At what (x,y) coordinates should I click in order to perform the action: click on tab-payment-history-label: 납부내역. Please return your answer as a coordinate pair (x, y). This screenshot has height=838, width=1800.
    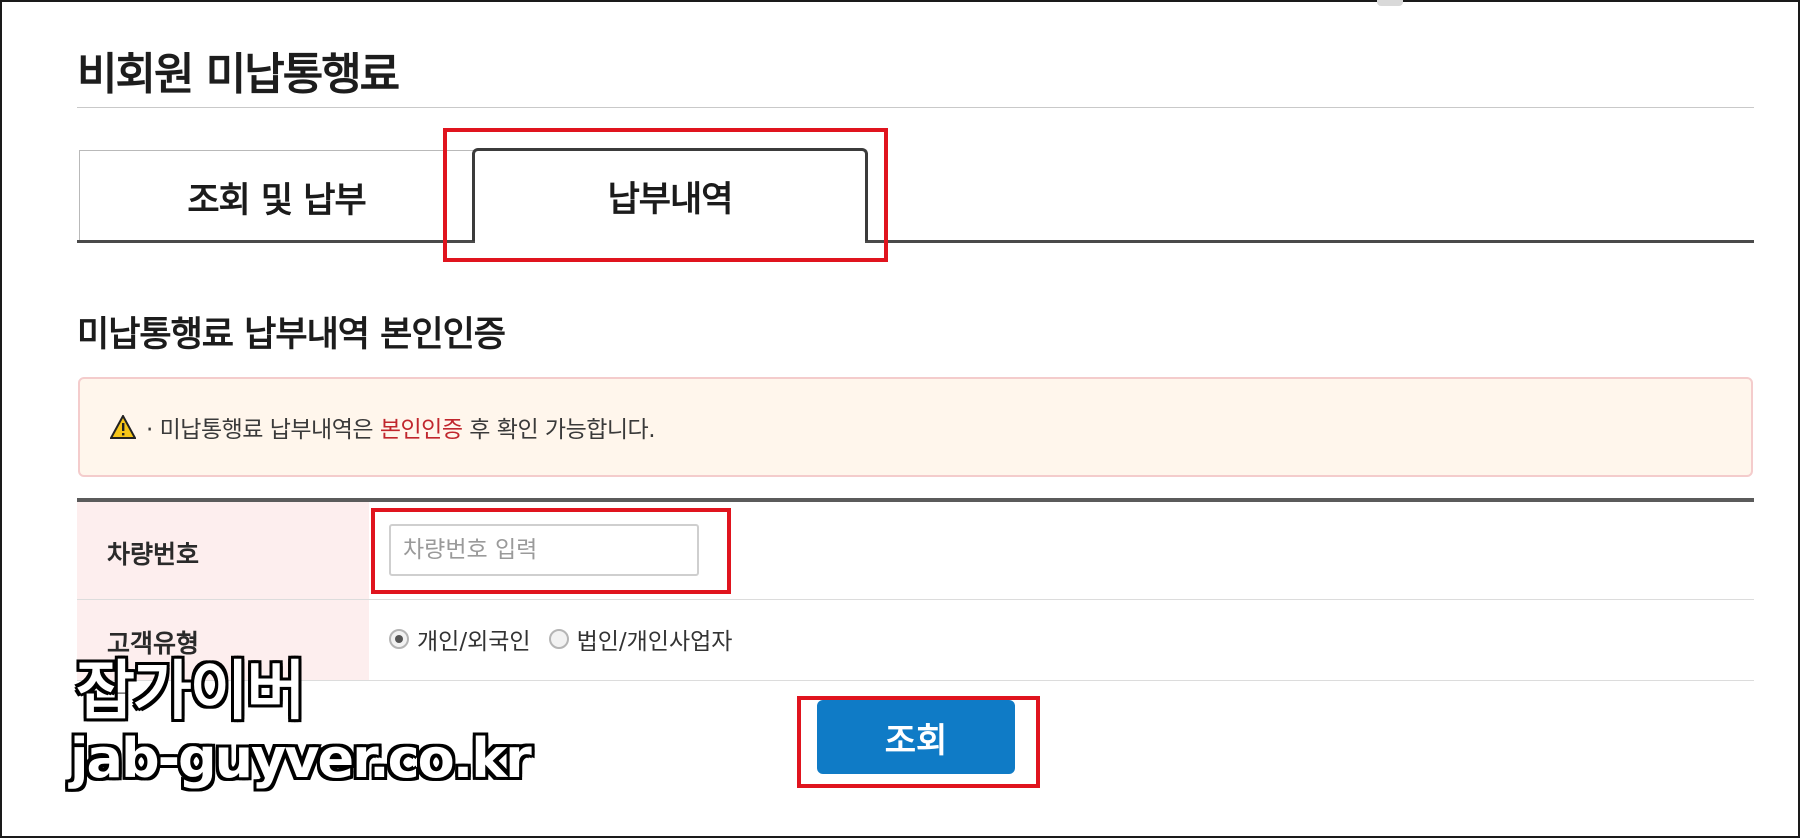
    Looking at the image, I should click on (670, 199).